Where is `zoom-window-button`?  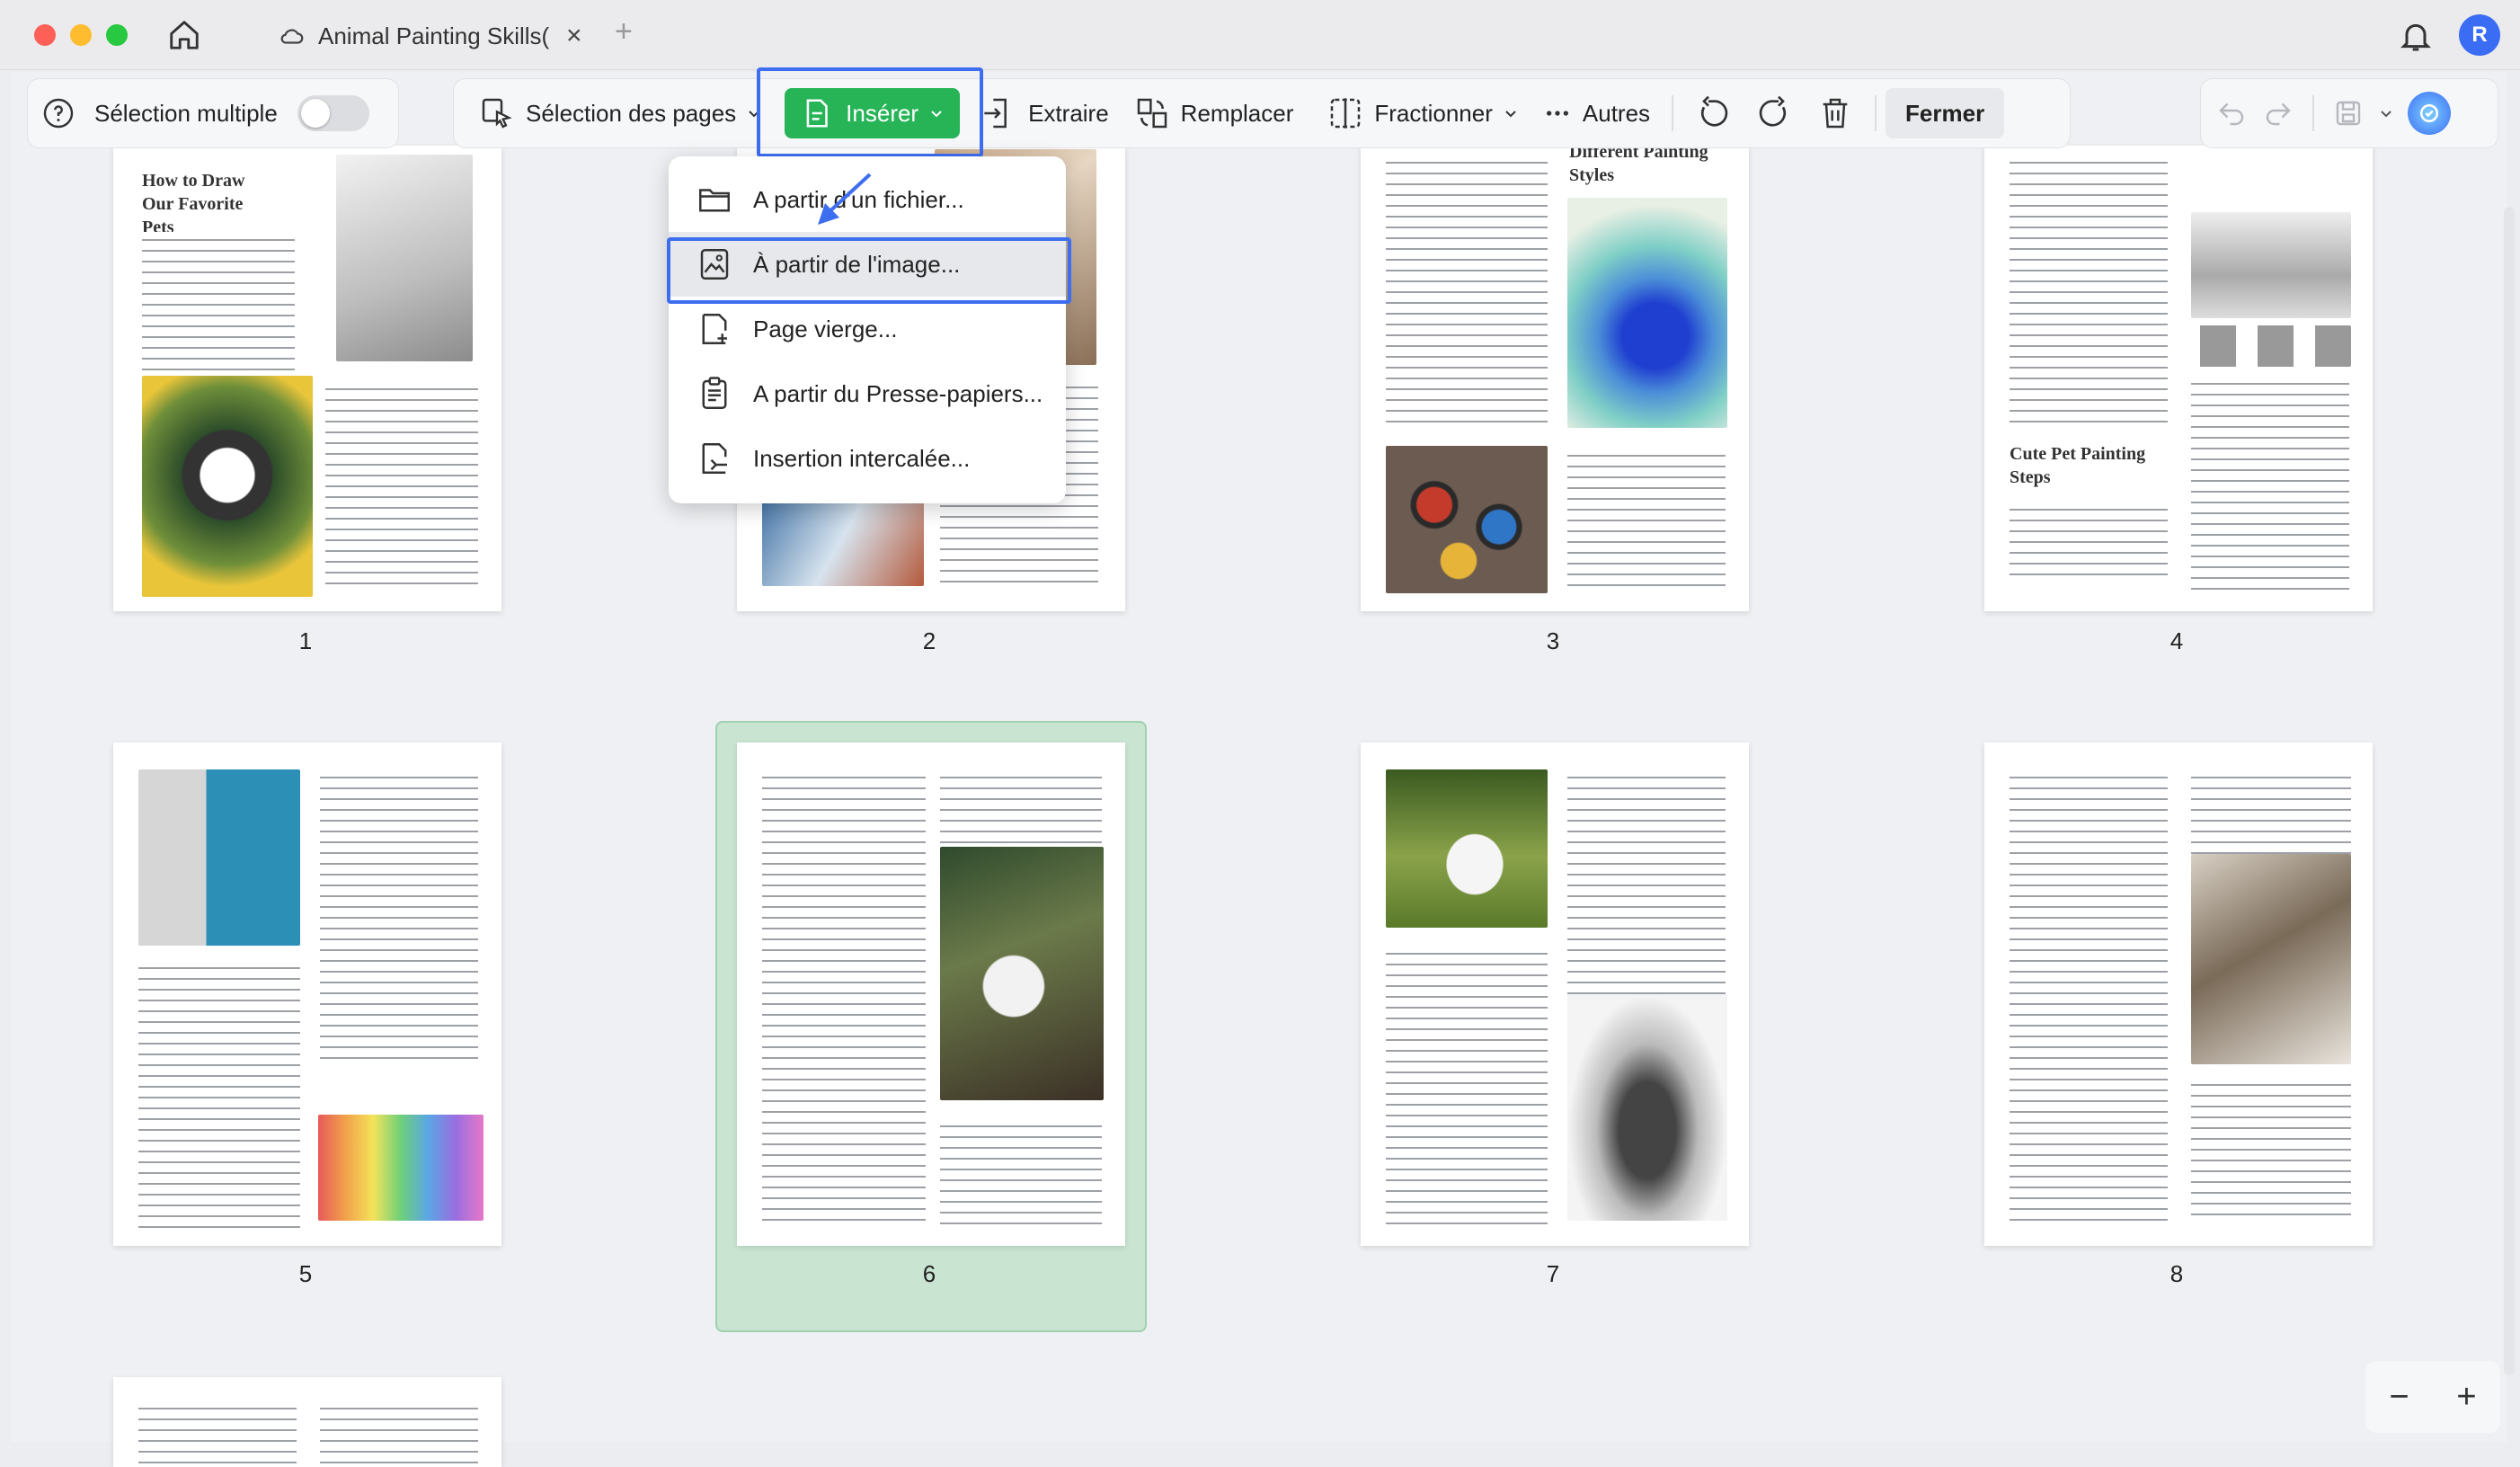
zoom-window-button is located at coordinates (117, 35).